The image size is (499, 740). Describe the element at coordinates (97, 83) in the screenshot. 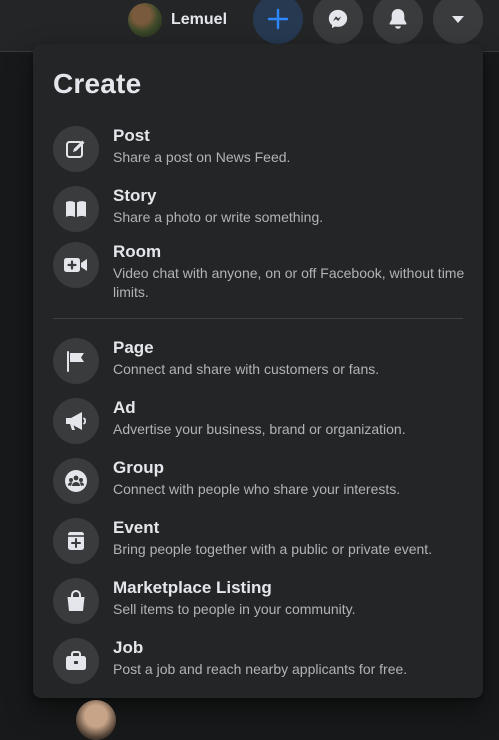

I see `menu-title: Create` at that location.